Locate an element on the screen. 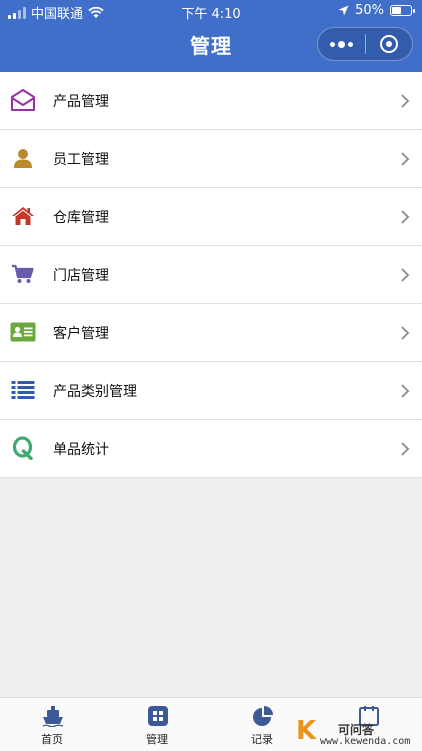  tab-label: 管理 is located at coordinates (157, 739).